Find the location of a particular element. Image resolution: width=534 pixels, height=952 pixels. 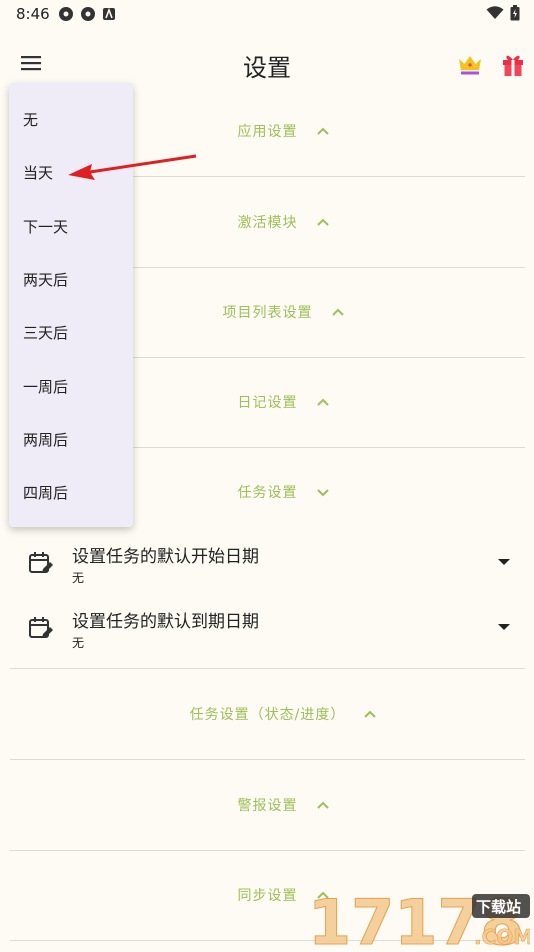

sync-notification-icon is located at coordinates (66, 14).